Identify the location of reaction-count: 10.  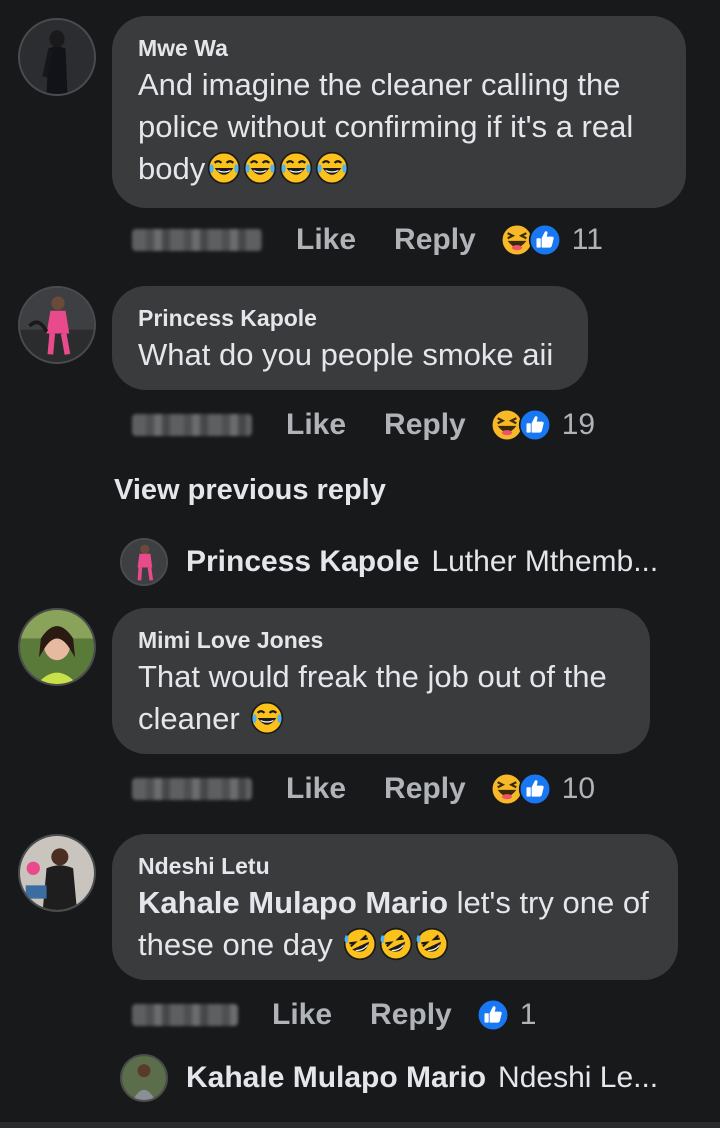
(578, 788).